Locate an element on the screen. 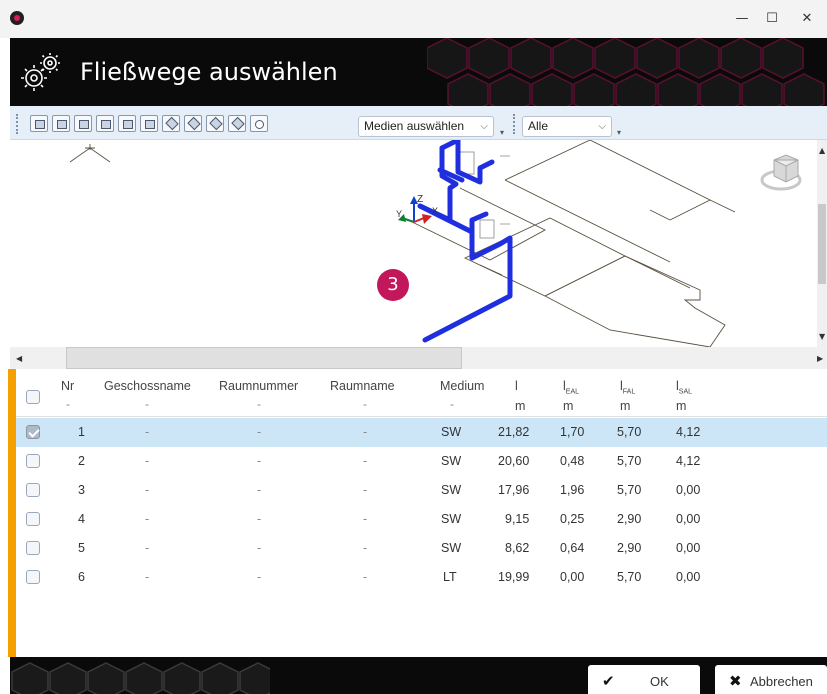  scroll-down-icon: ▼ is located at coordinates (822, 336).